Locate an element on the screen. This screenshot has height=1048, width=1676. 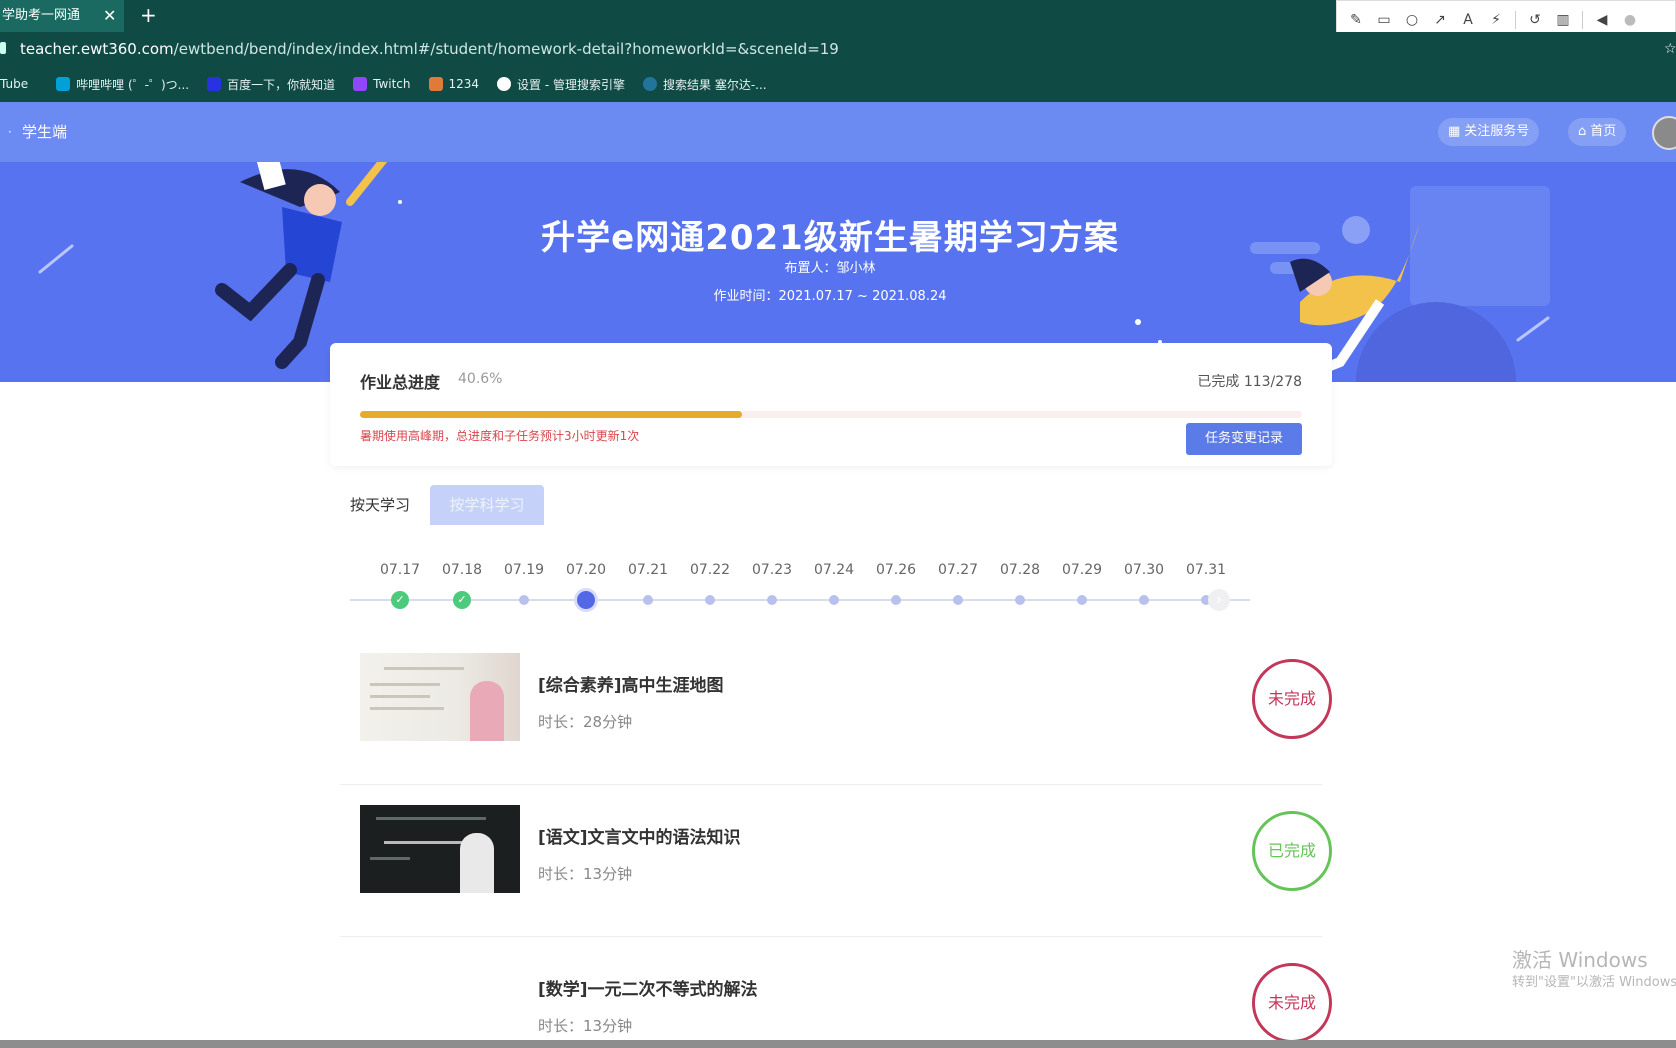
bookmark-1234: 1234 is located at coordinates (454, 84).